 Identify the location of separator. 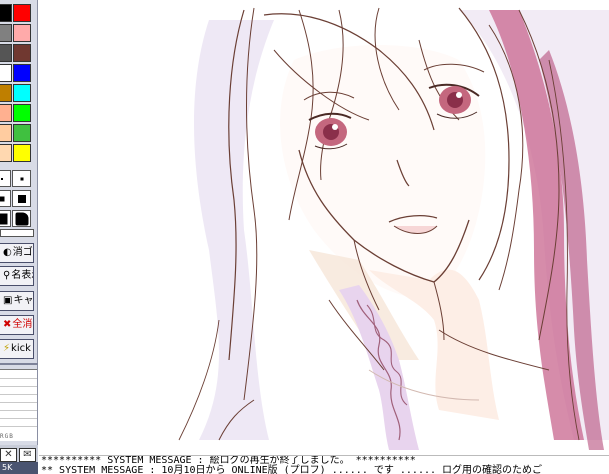
(19, 364).